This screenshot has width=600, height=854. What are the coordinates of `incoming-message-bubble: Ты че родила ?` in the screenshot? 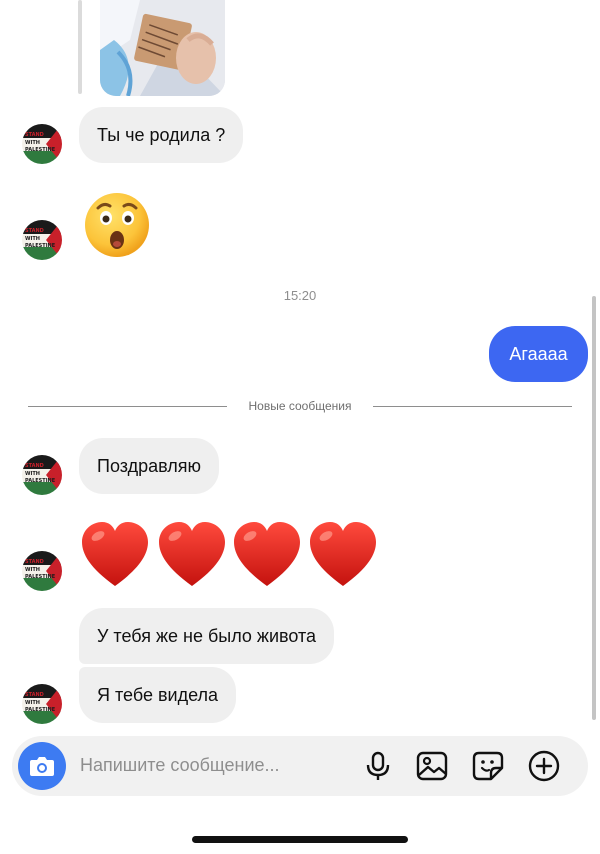 It's located at (161, 135).